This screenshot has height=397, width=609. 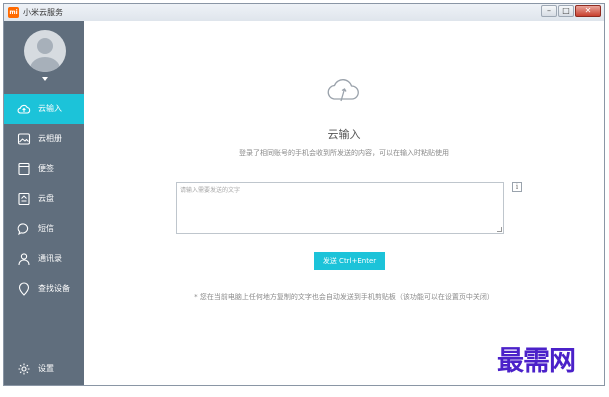 I want to click on sidebar-item-cloud-drive: 云盘, so click(x=44, y=199).